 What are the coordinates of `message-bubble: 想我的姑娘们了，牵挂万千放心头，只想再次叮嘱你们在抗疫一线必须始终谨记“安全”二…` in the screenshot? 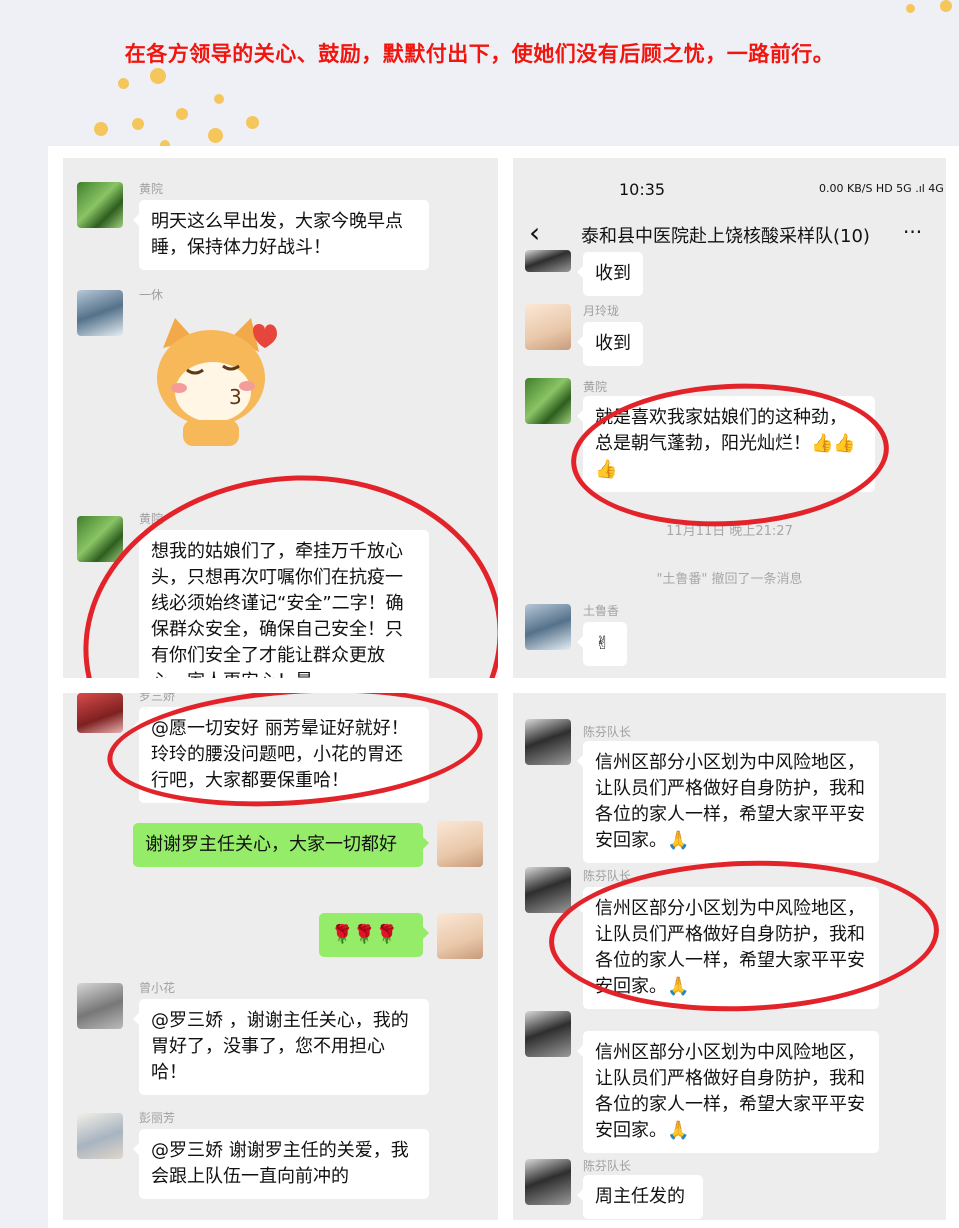 It's located at (284, 604).